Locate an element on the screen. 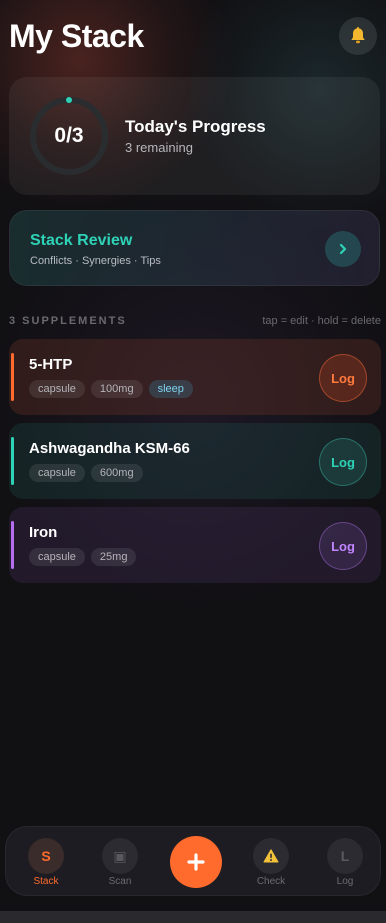 The height and width of the screenshot is (923, 386). supplement-card-ashwagandha: Ashwagandha KSM-66 capsule 600mg Log is located at coordinates (195, 461).